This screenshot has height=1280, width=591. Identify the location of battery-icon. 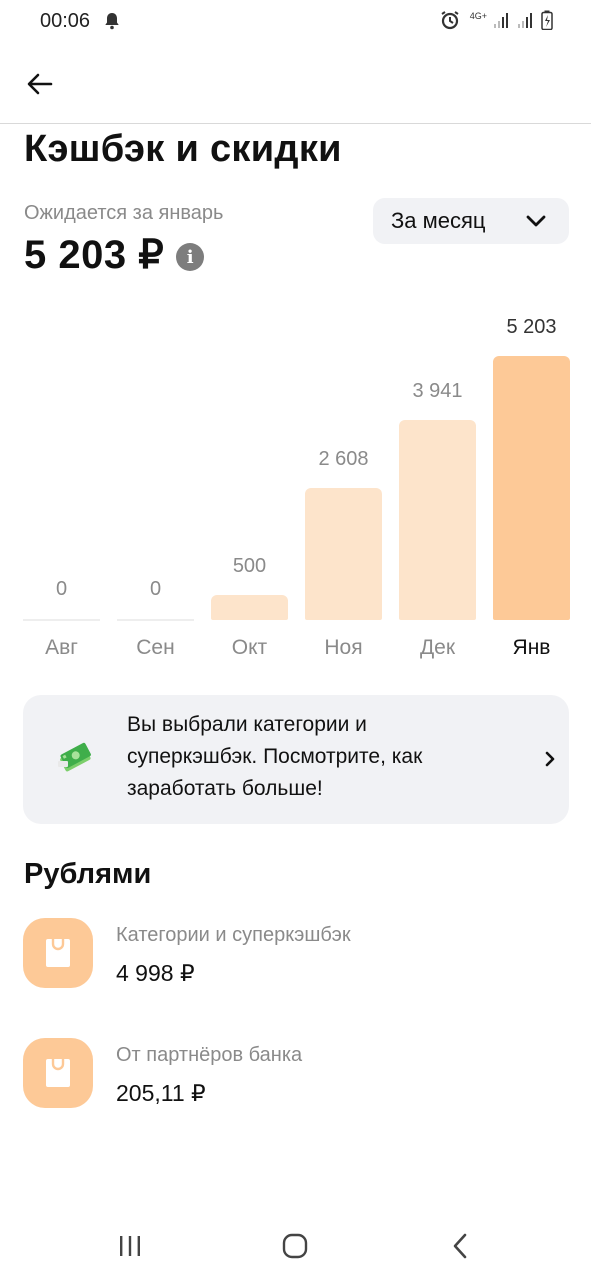
(547, 20).